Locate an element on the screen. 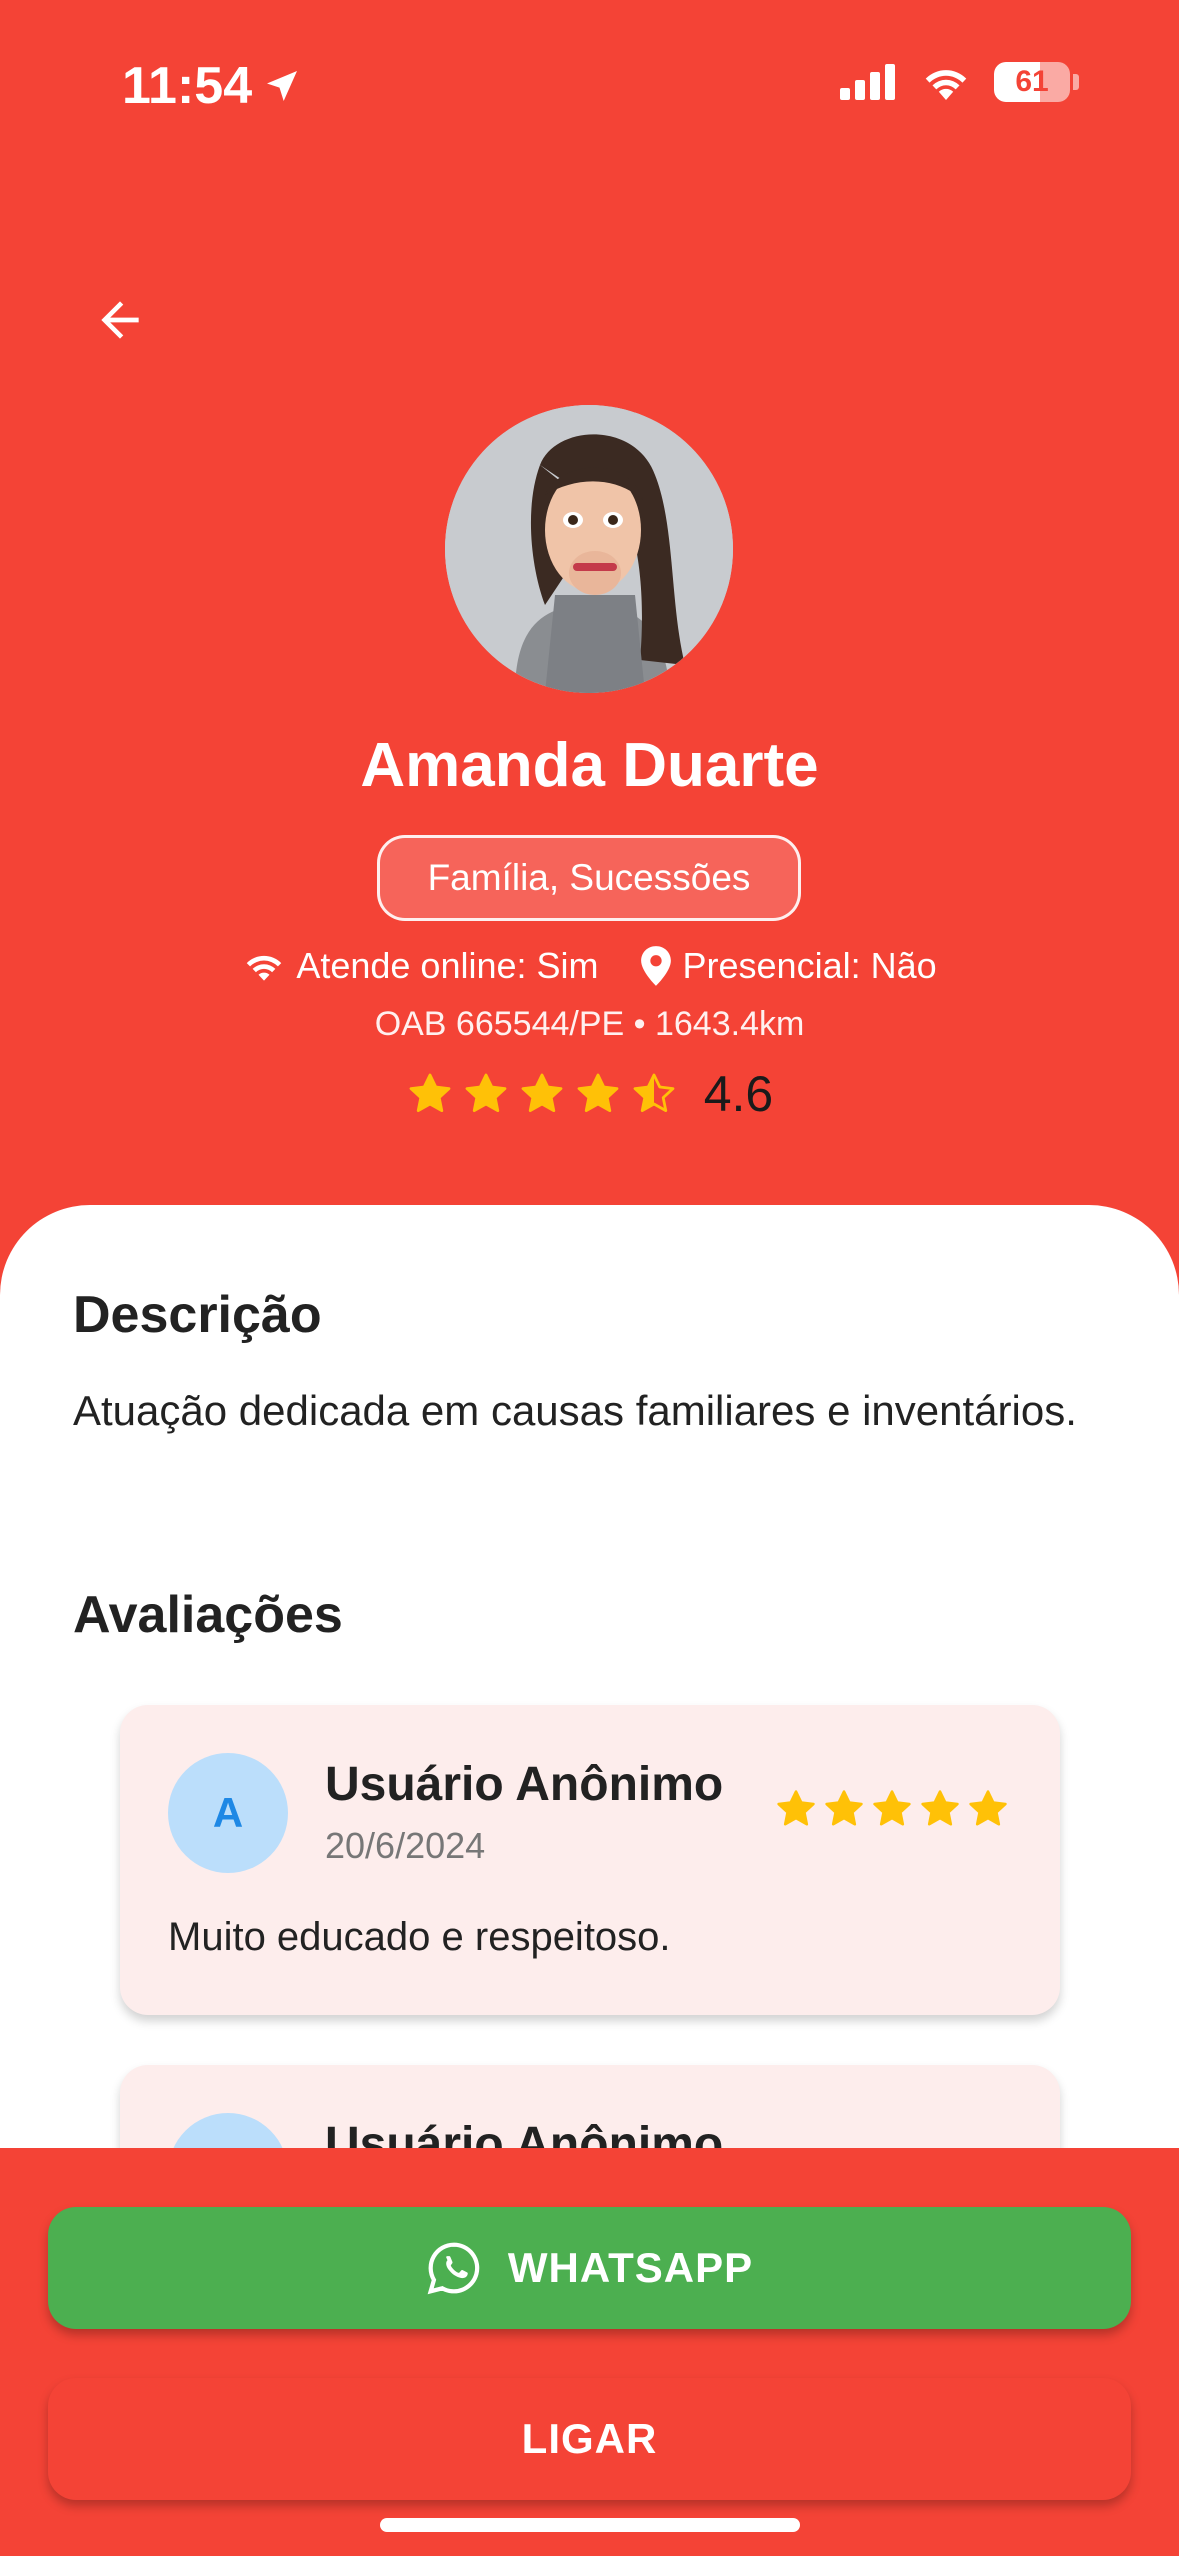  online-label: Atende online: is located at coordinates (411, 965).